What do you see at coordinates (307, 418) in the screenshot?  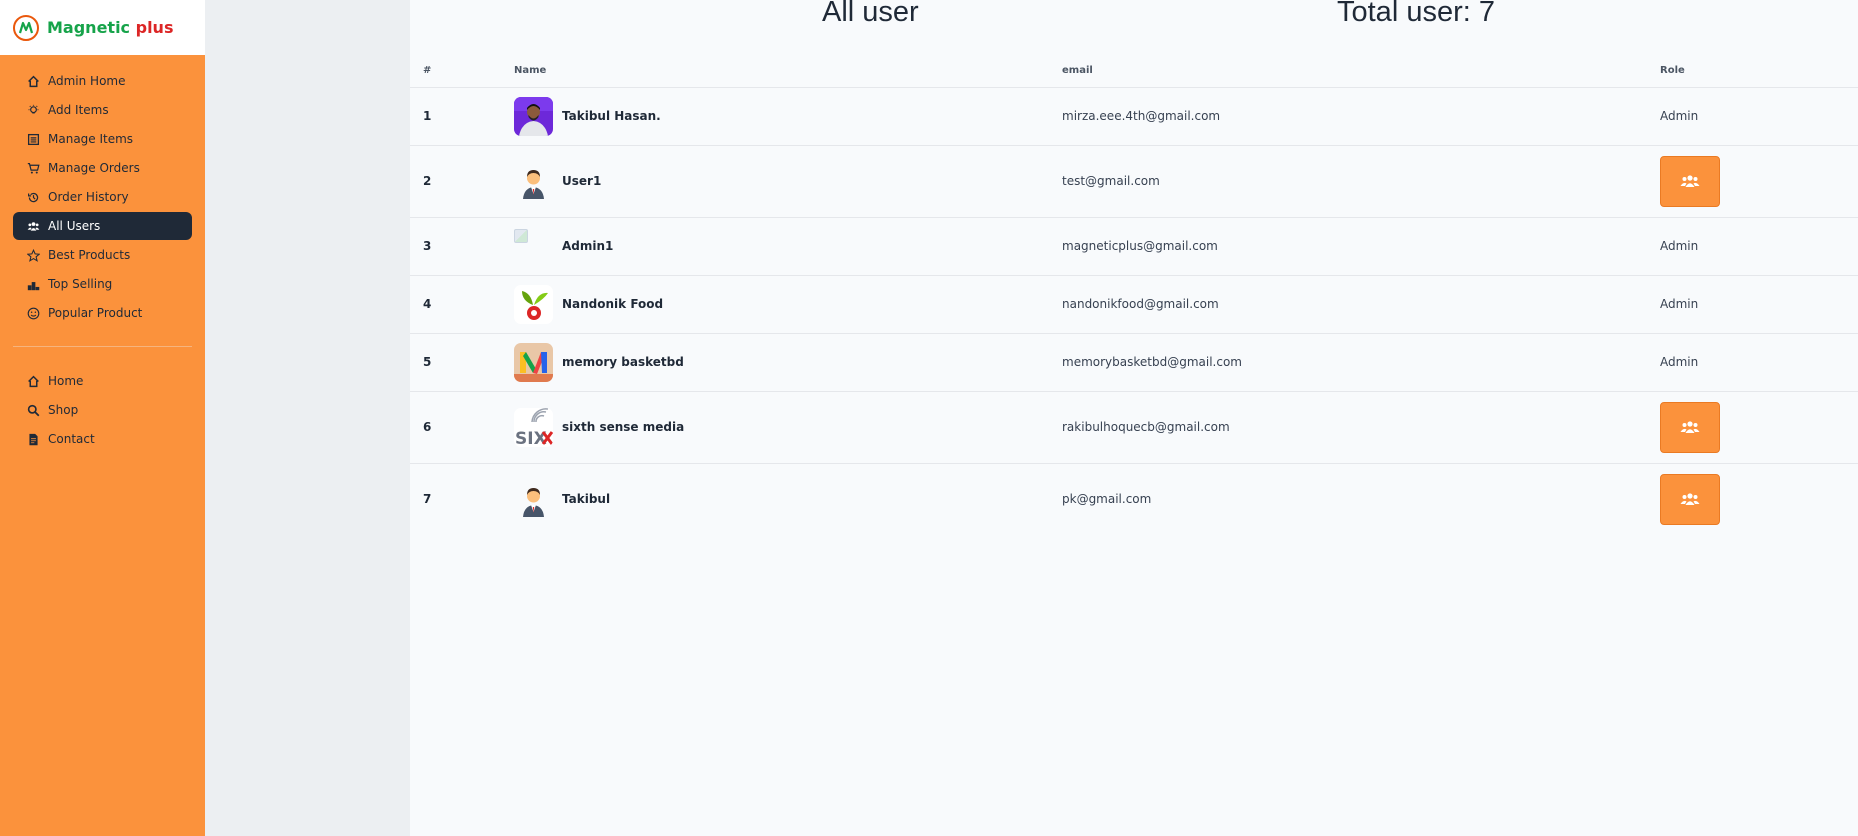 I see `content-gutter` at bounding box center [307, 418].